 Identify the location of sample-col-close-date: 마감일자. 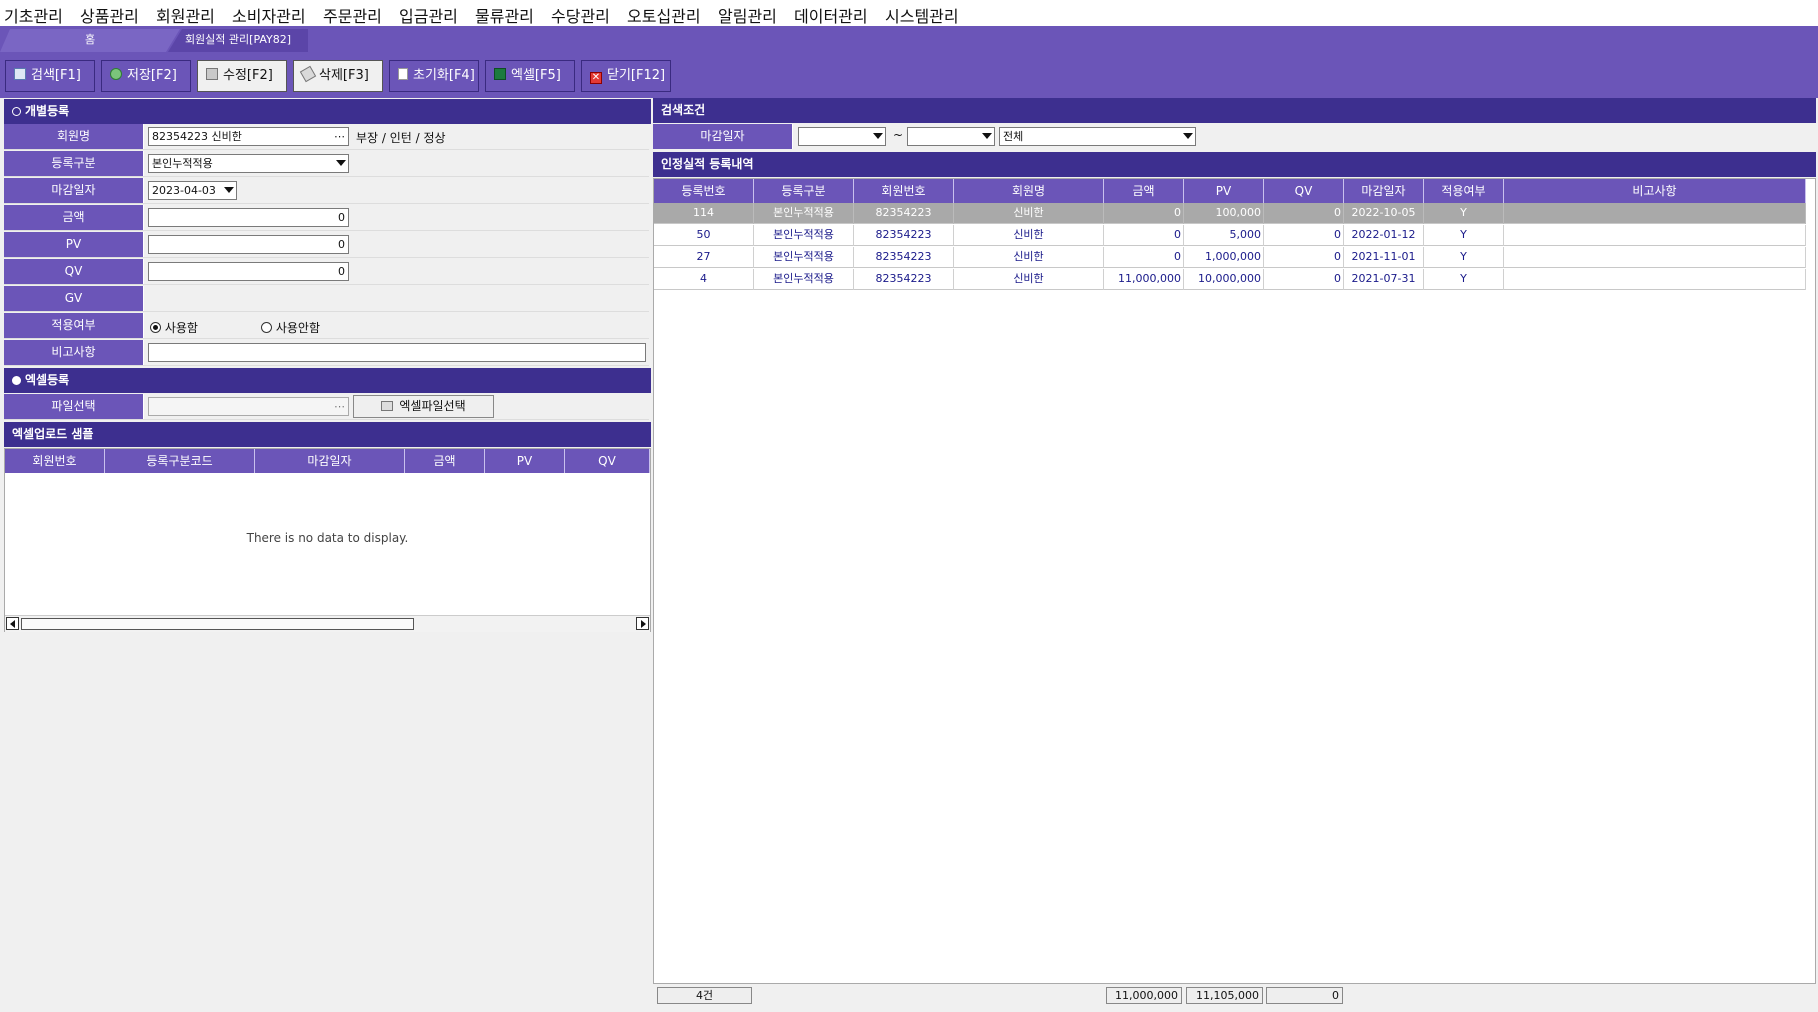
(330, 461).